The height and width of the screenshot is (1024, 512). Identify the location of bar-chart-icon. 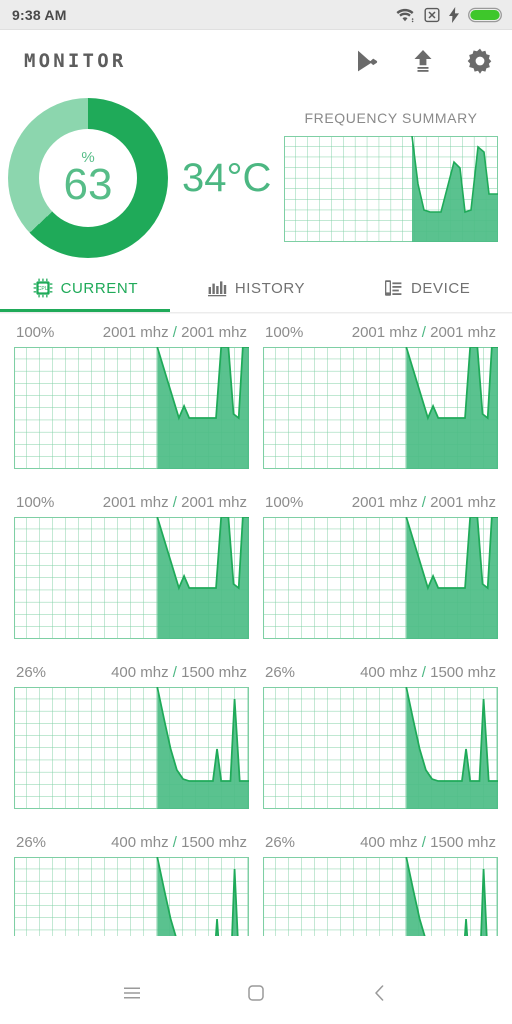
(217, 289).